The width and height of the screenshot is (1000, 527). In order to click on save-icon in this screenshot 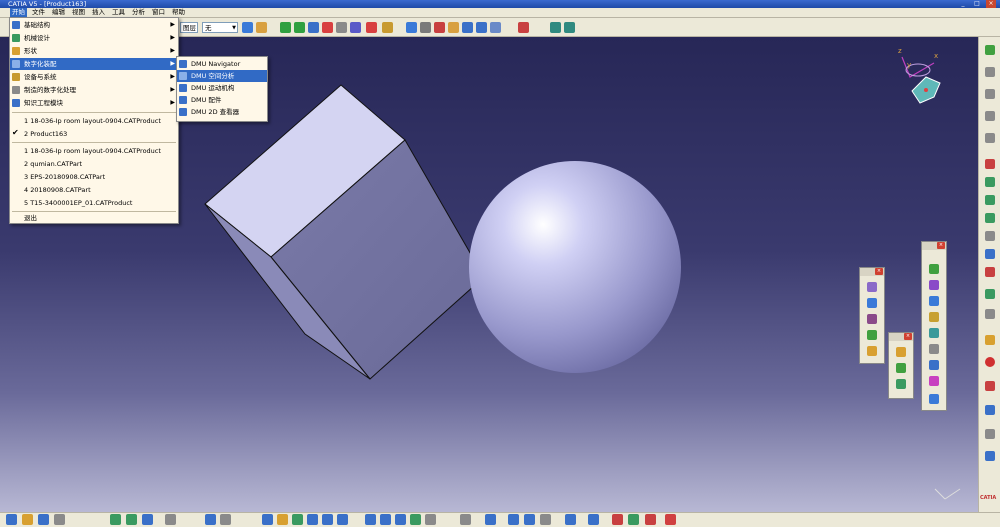, I will do `click(43, 519)`.